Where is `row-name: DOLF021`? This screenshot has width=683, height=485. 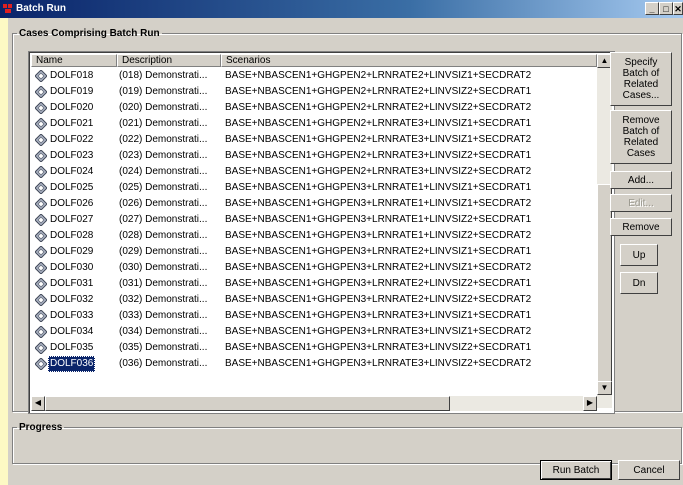 row-name: DOLF021 is located at coordinates (72, 123).